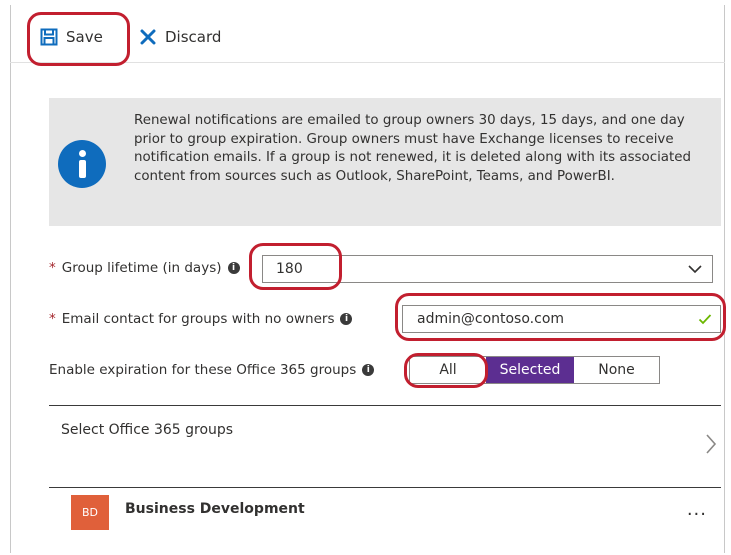 The height and width of the screenshot is (555, 731). I want to click on lifetime-label: Group lifetime (in days), so click(141, 268).